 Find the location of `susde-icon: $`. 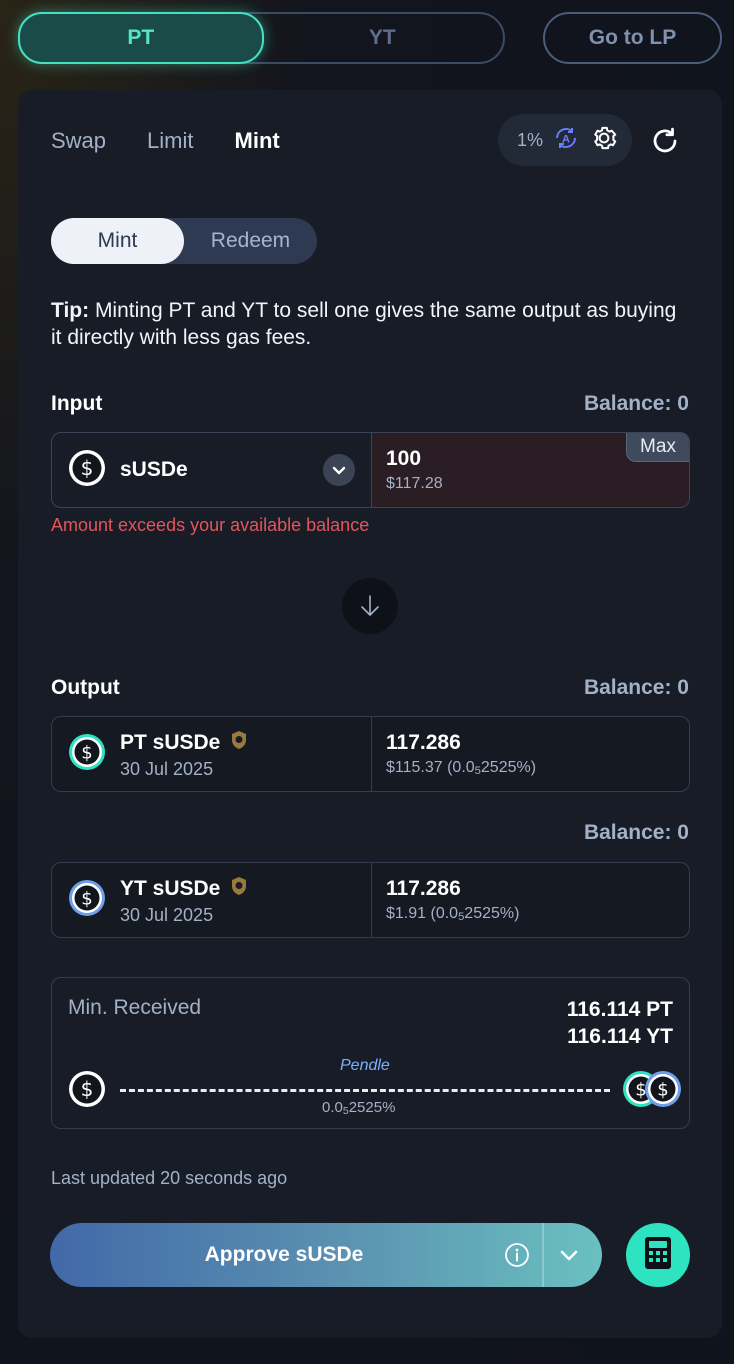

susde-icon: $ is located at coordinates (87, 470).